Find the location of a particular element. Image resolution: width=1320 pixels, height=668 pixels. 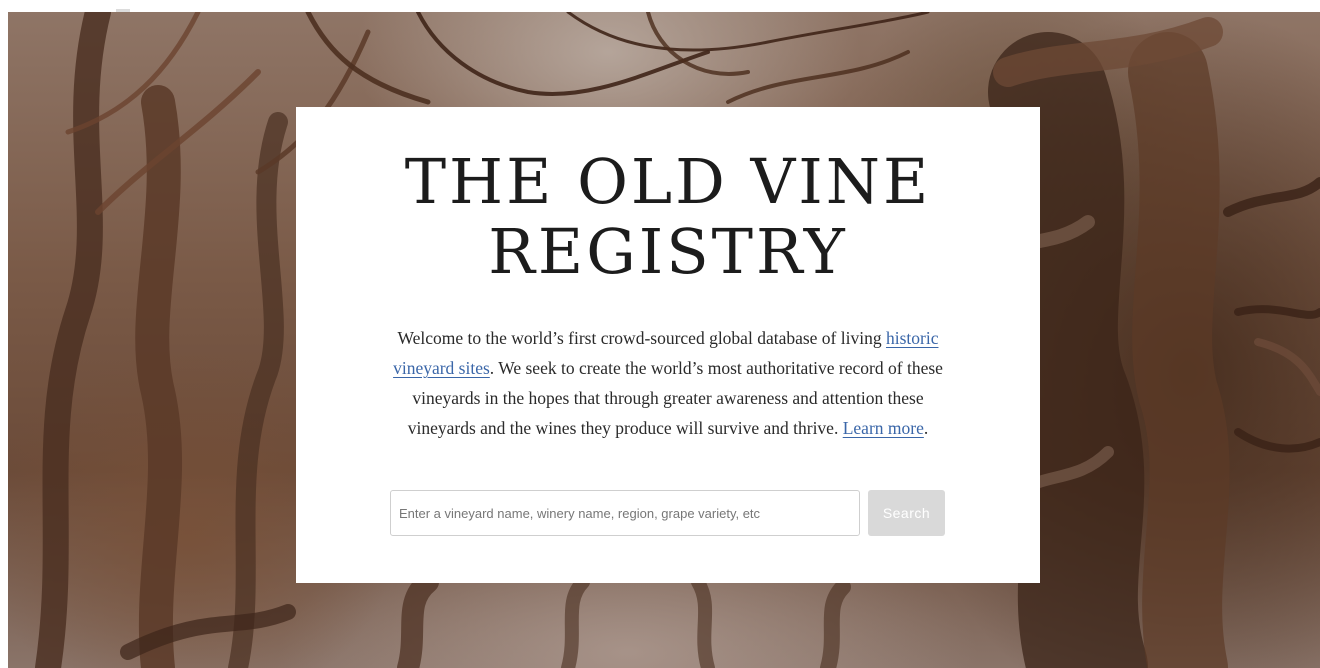

search-form: Search is located at coordinates (668, 513).